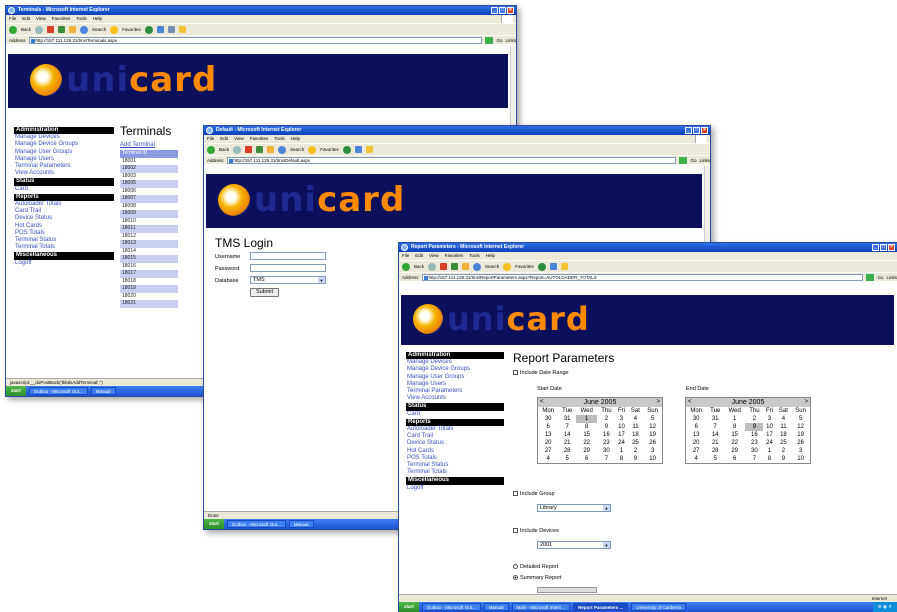 This screenshot has height=612, width=897. Describe the element at coordinates (224, 149) in the screenshot. I see `back-button: Back` at that location.